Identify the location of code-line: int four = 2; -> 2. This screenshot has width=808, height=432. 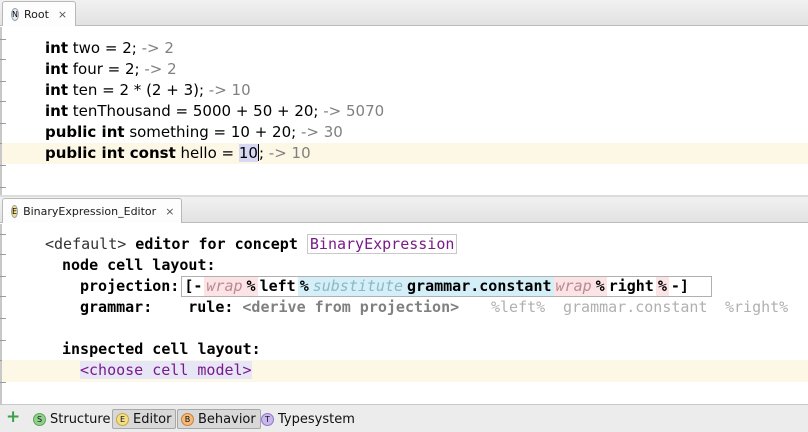
(111, 69).